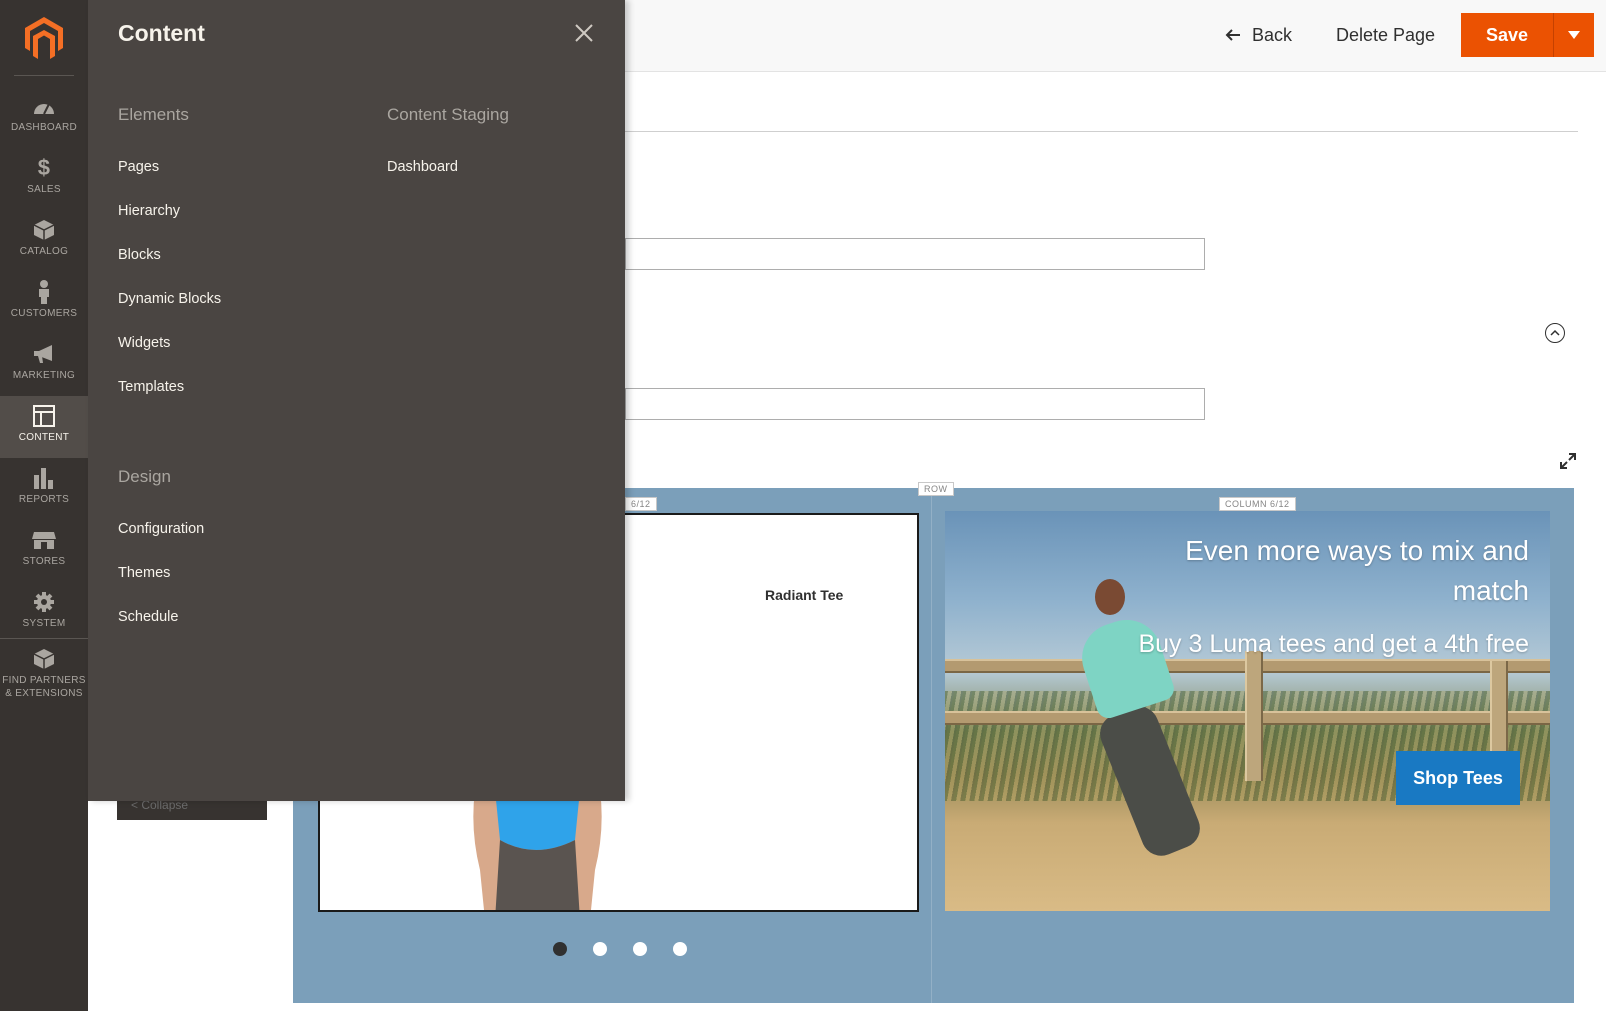 The width and height of the screenshot is (1606, 1011). What do you see at coordinates (44, 416) in the screenshot?
I see `layout-icon` at bounding box center [44, 416].